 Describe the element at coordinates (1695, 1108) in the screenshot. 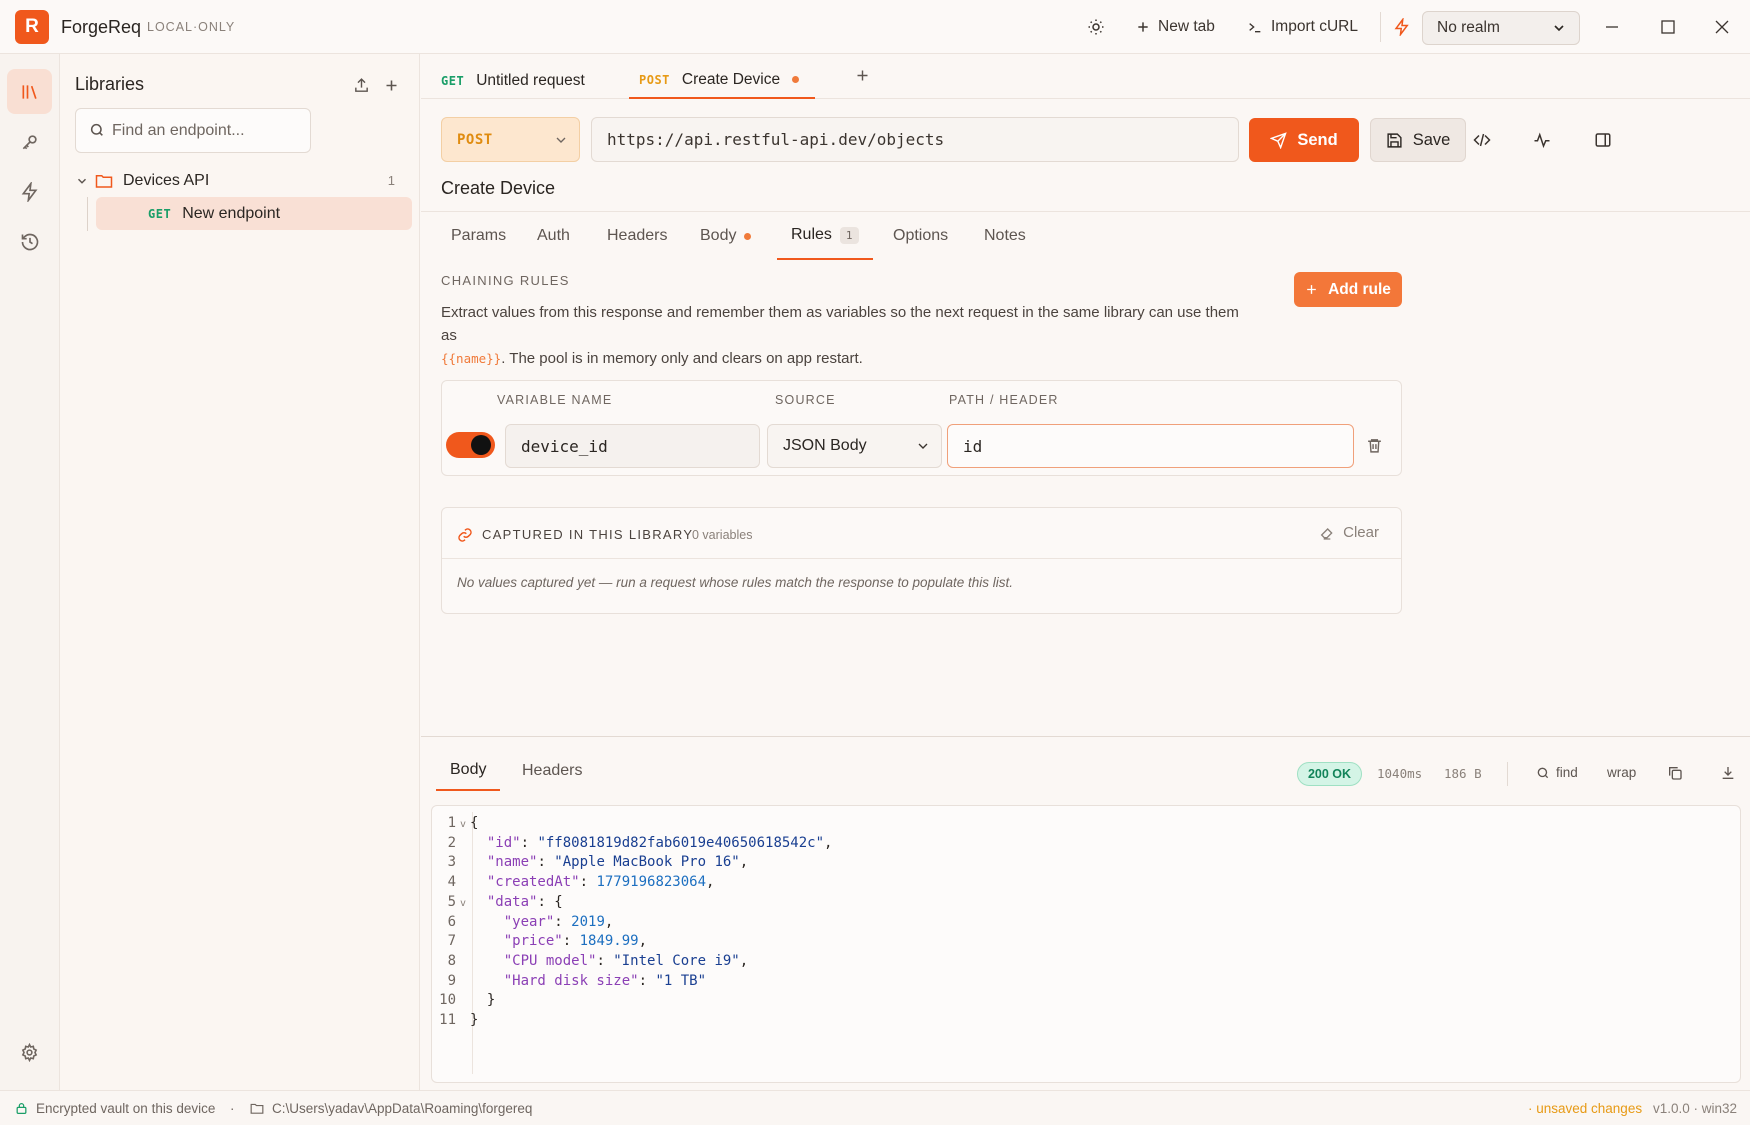

I see `app-version: v1.0.0 · win32` at that location.